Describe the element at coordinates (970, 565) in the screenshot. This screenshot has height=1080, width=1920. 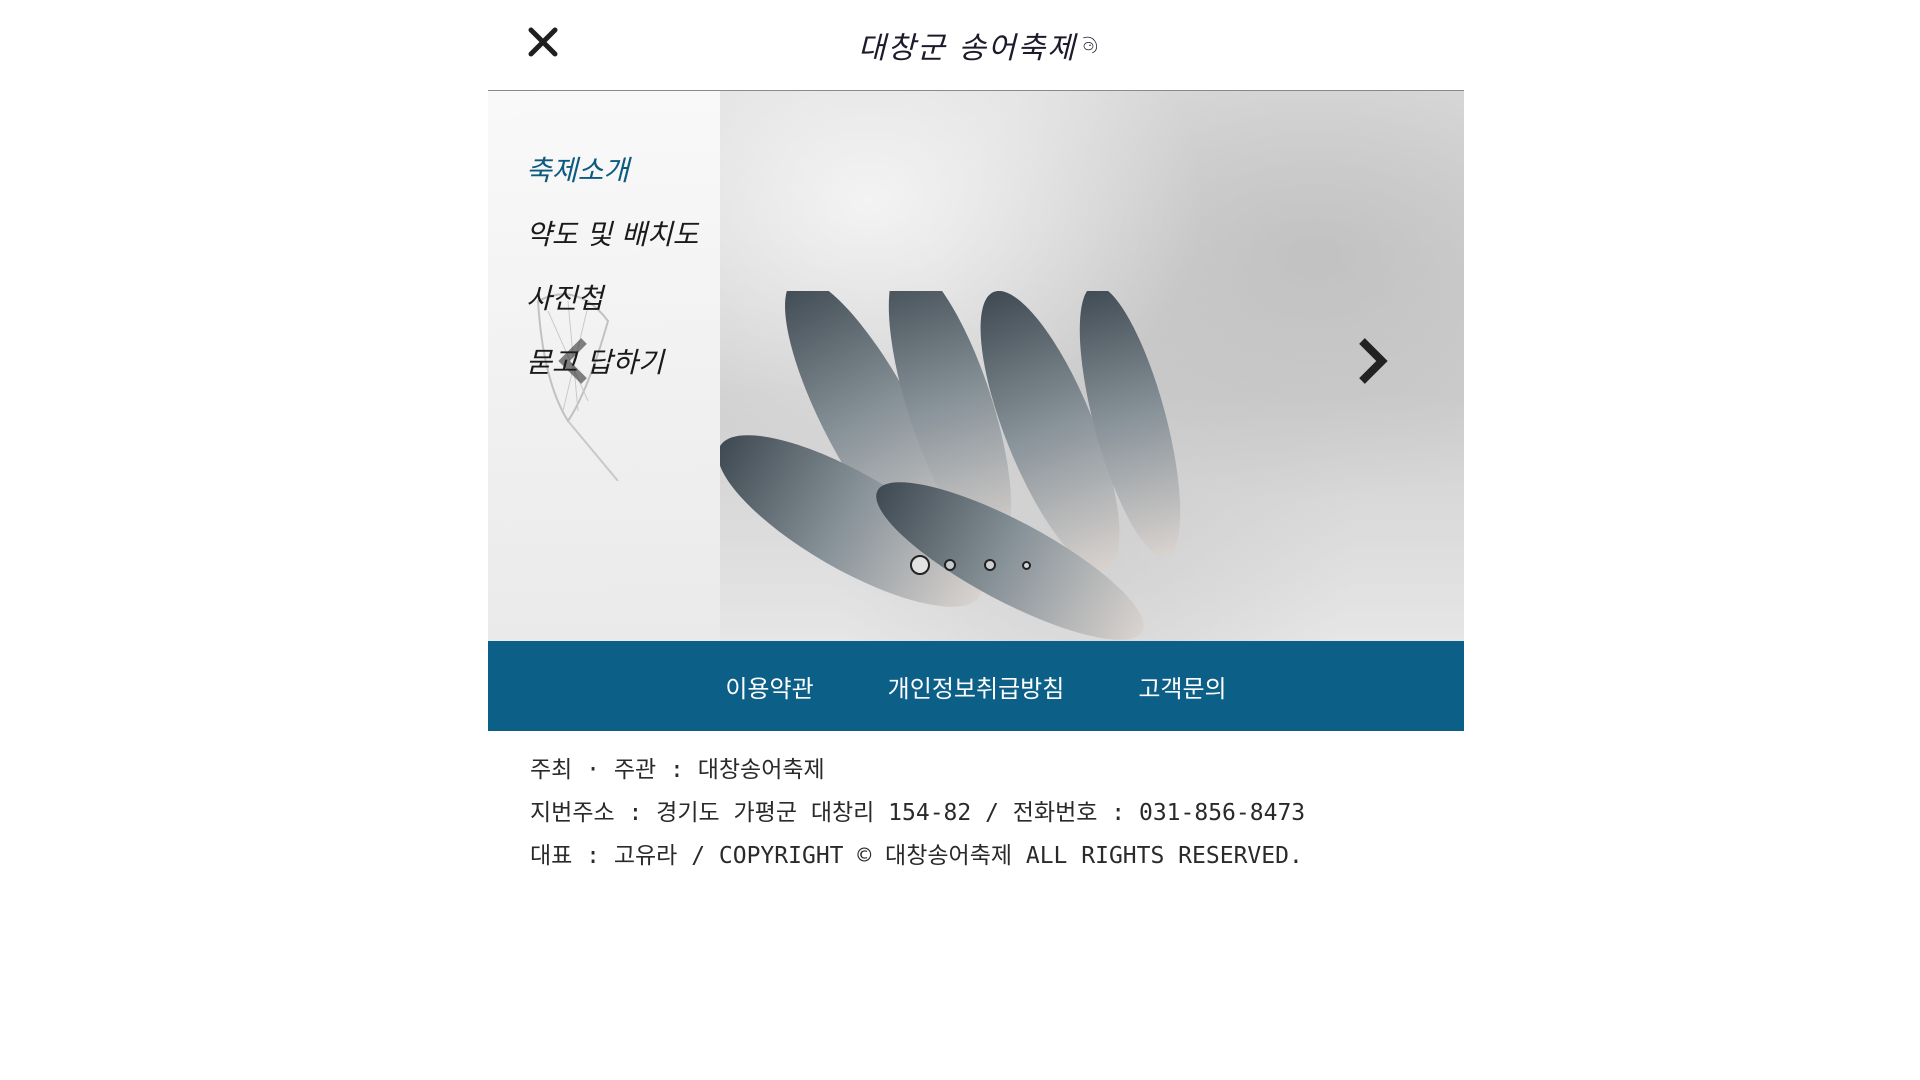
I see `slider-pagination` at that location.